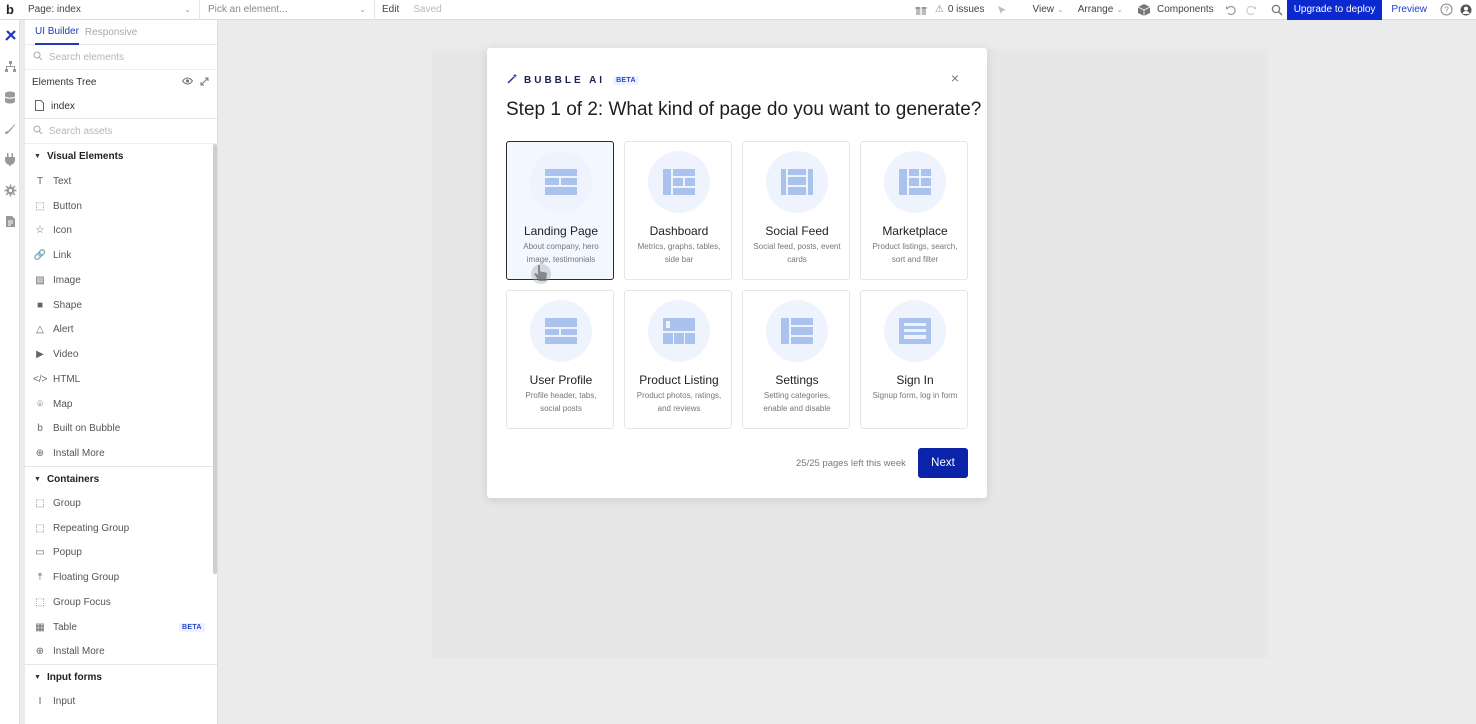 The height and width of the screenshot is (724, 1476). Describe the element at coordinates (1409, 10) in the screenshot. I see `preview-button: Preview` at that location.